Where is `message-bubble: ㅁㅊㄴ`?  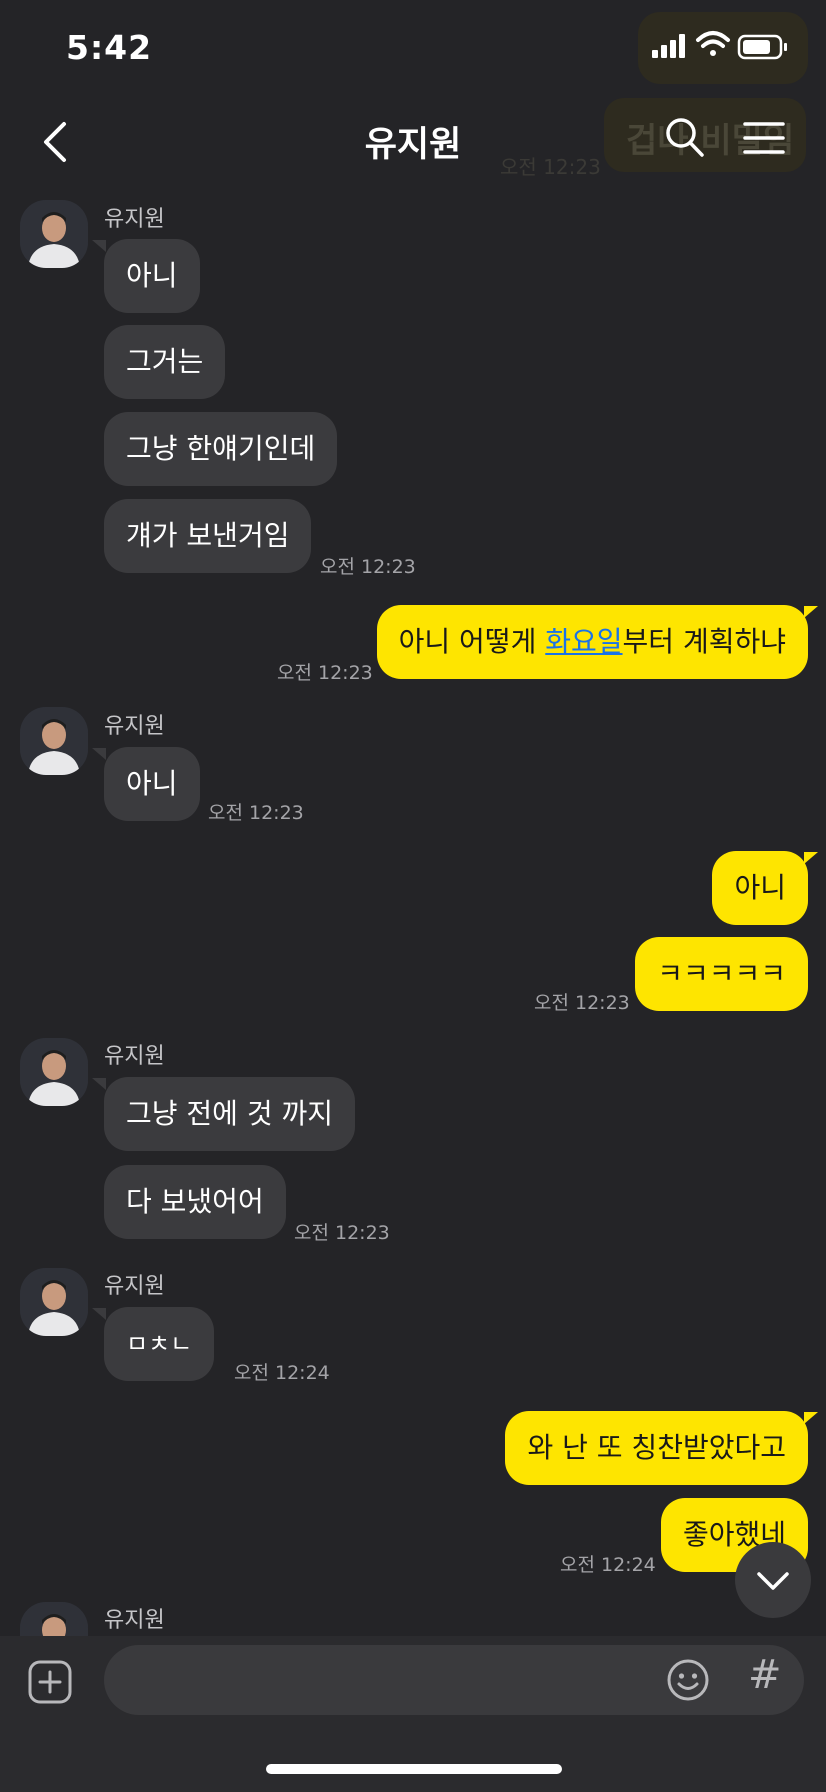 message-bubble: ㅁㅊㄴ is located at coordinates (159, 1344).